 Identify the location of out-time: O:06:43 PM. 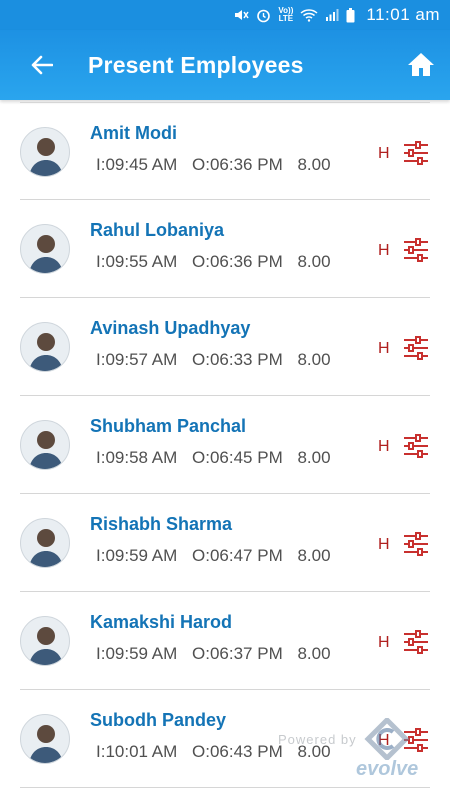
(237, 751).